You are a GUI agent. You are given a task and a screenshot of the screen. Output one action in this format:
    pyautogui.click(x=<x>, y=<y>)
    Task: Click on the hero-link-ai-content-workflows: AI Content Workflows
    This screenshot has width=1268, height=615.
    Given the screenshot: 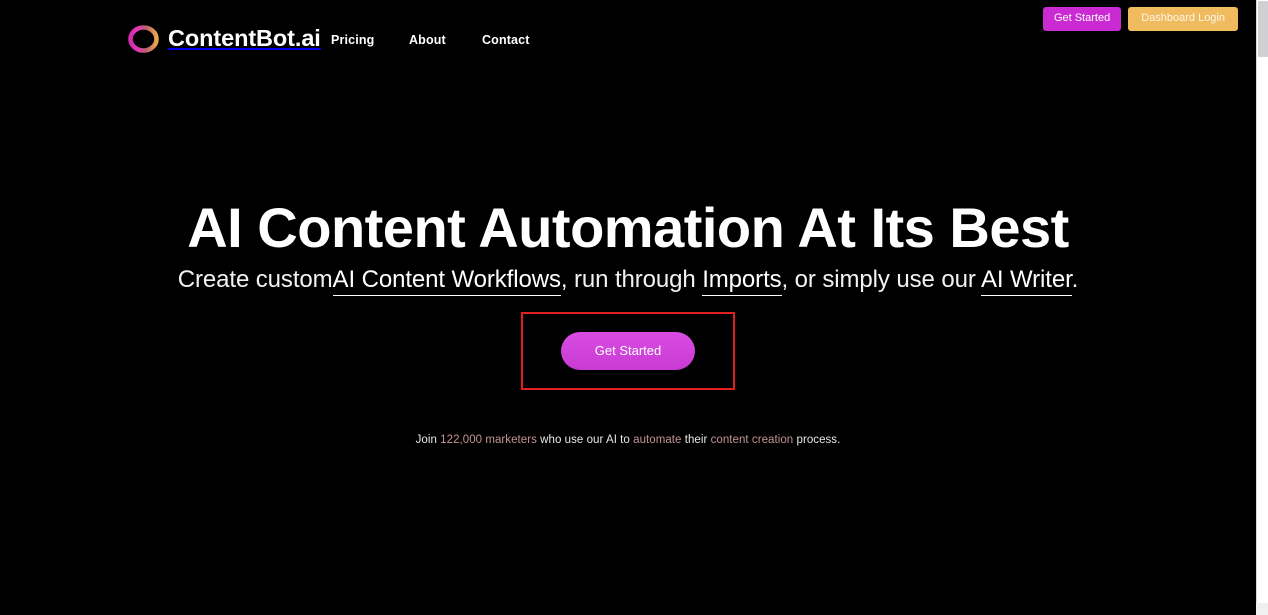 What is the action you would take?
    pyautogui.click(x=446, y=281)
    